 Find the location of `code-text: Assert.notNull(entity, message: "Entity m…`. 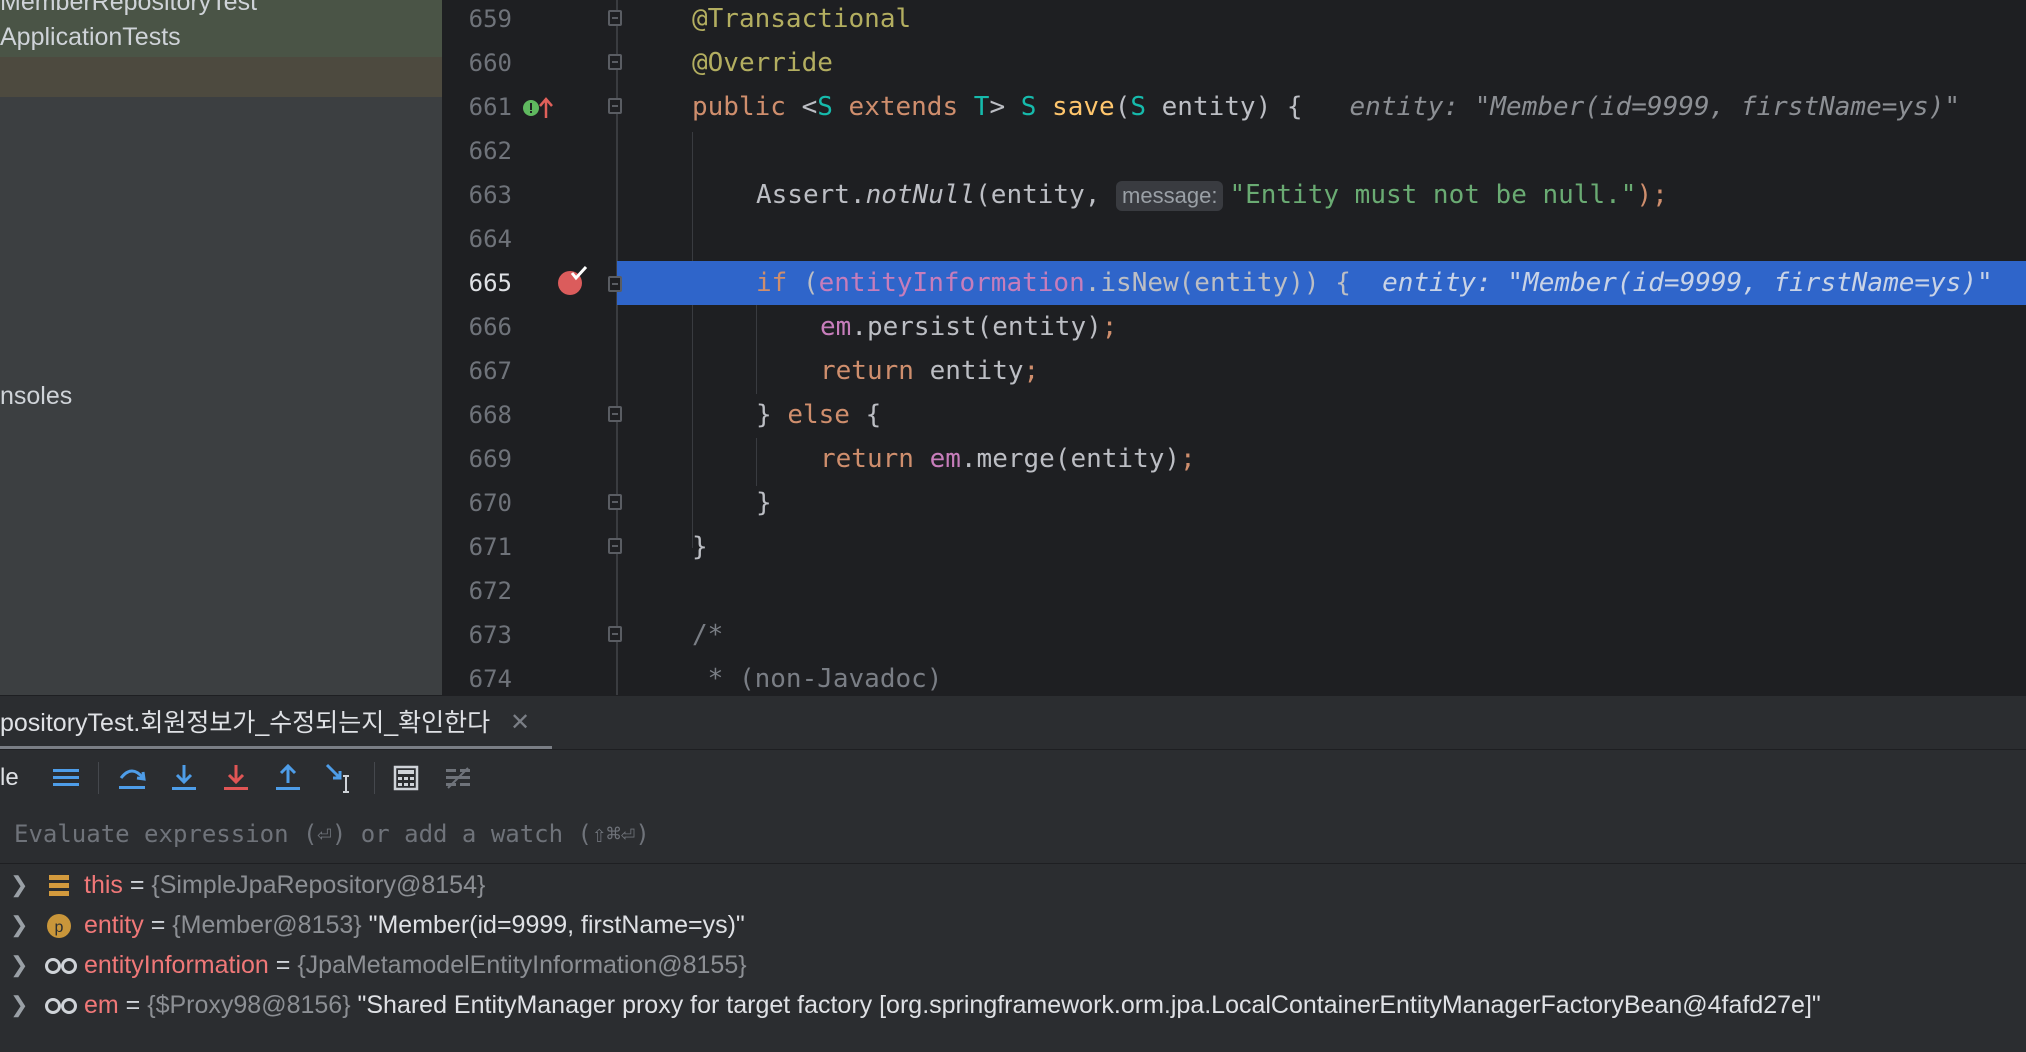

code-text: Assert.notNull(entity, message: "Entity m… is located at coordinates (1212, 195).